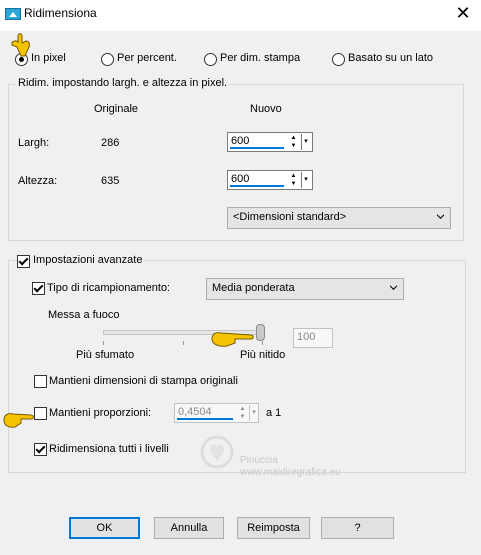  I want to click on standard-sizes-value: <Dimensioni standard>, so click(290, 217).